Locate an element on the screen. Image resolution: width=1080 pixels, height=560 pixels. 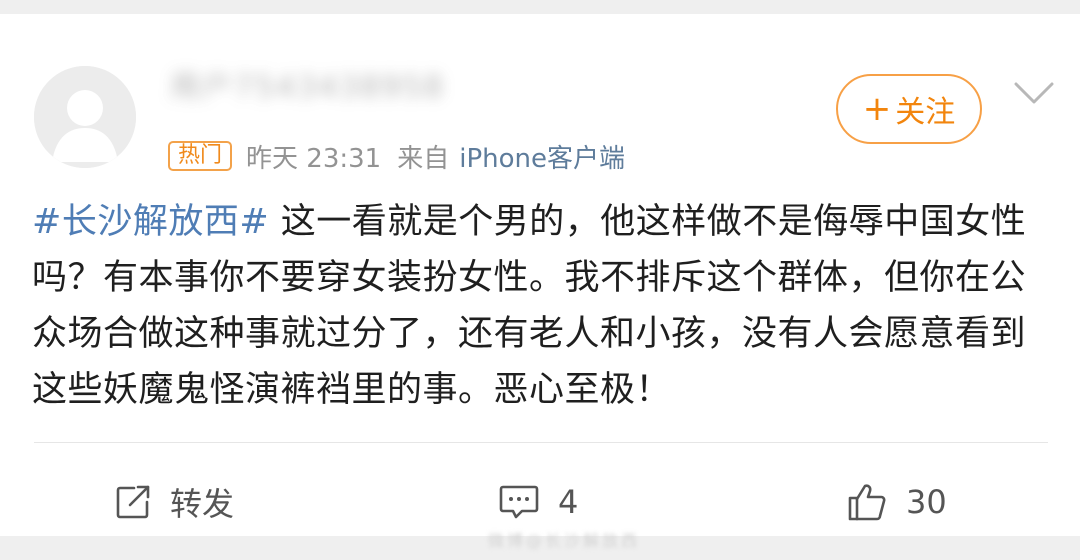
username: 用户7543438958 is located at coordinates (335, 88).